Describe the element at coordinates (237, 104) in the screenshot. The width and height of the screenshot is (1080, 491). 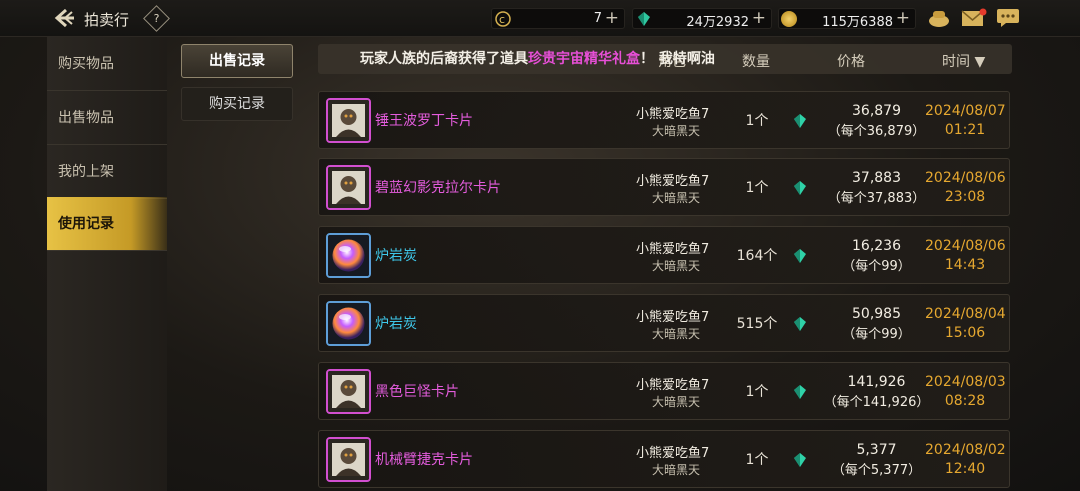
I see `tab-buy-records: 购买记录` at that location.